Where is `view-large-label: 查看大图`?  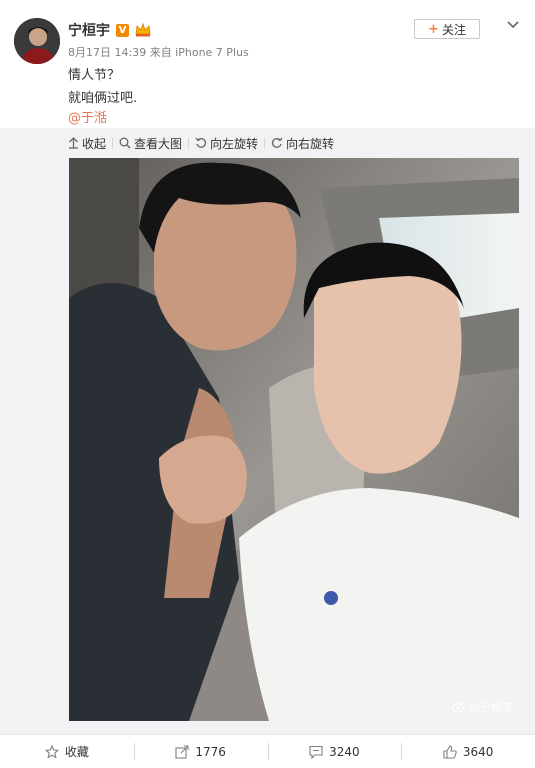 view-large-label: 查看大图 is located at coordinates (158, 143).